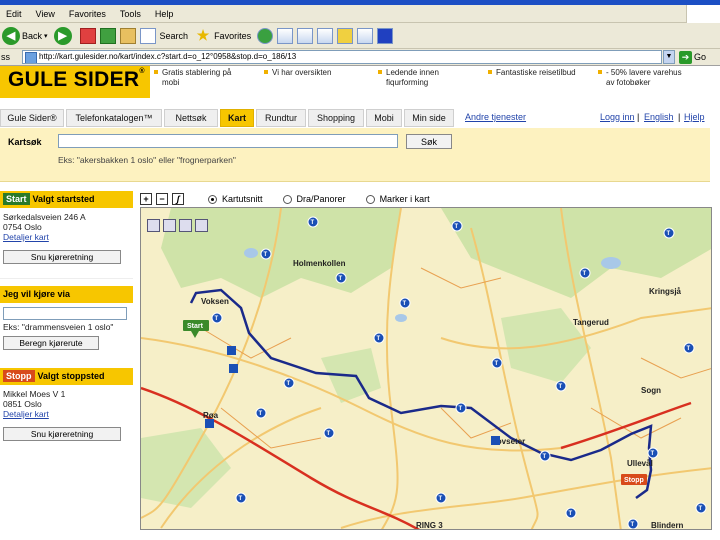  What do you see at coordinates (185, 225) in the screenshot?
I see `email-icon` at bounding box center [185, 225].